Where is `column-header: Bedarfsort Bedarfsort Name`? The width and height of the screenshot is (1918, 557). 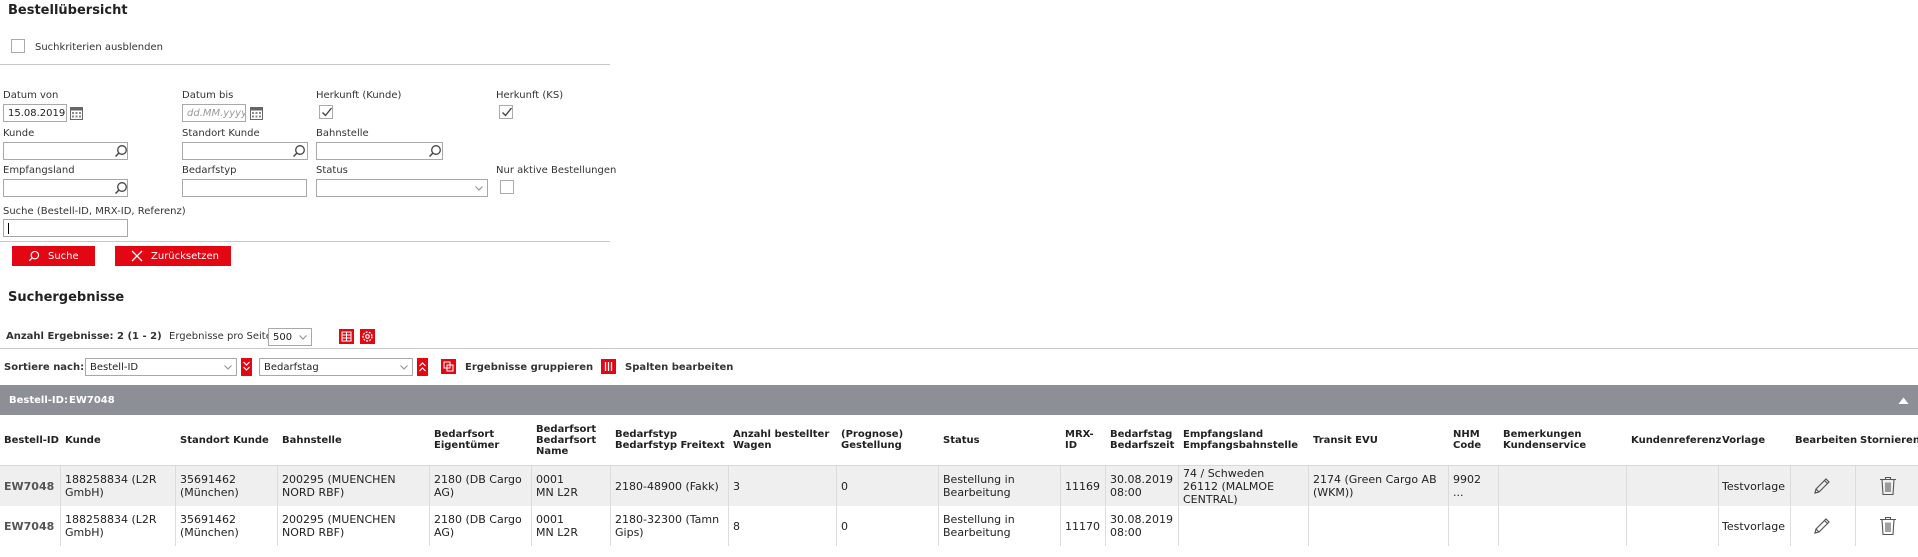
column-header: Bedarfsort Bedarfsort Name is located at coordinates (566, 440).